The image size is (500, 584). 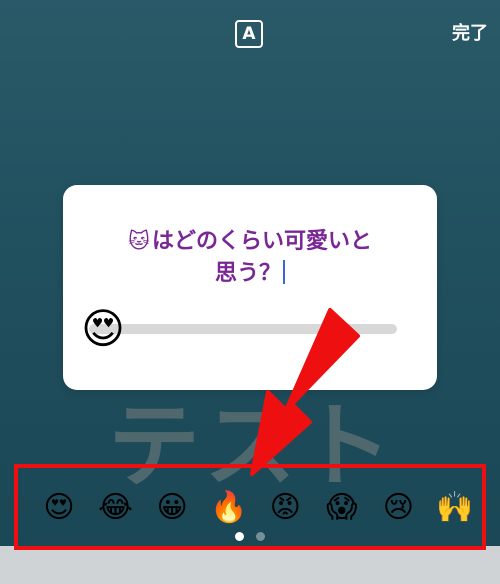 I want to click on text-style-button: A, so click(x=249, y=34).